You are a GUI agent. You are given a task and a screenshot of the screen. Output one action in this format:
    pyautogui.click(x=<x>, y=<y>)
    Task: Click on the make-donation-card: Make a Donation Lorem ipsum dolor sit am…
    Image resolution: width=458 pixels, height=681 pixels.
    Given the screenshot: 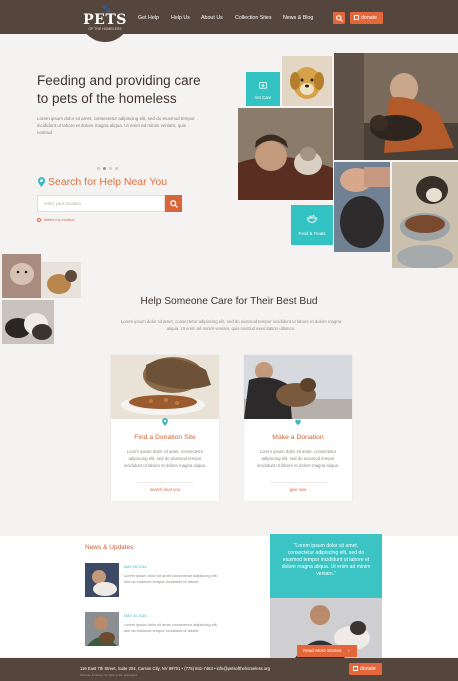 What is the action you would take?
    pyautogui.click(x=298, y=428)
    